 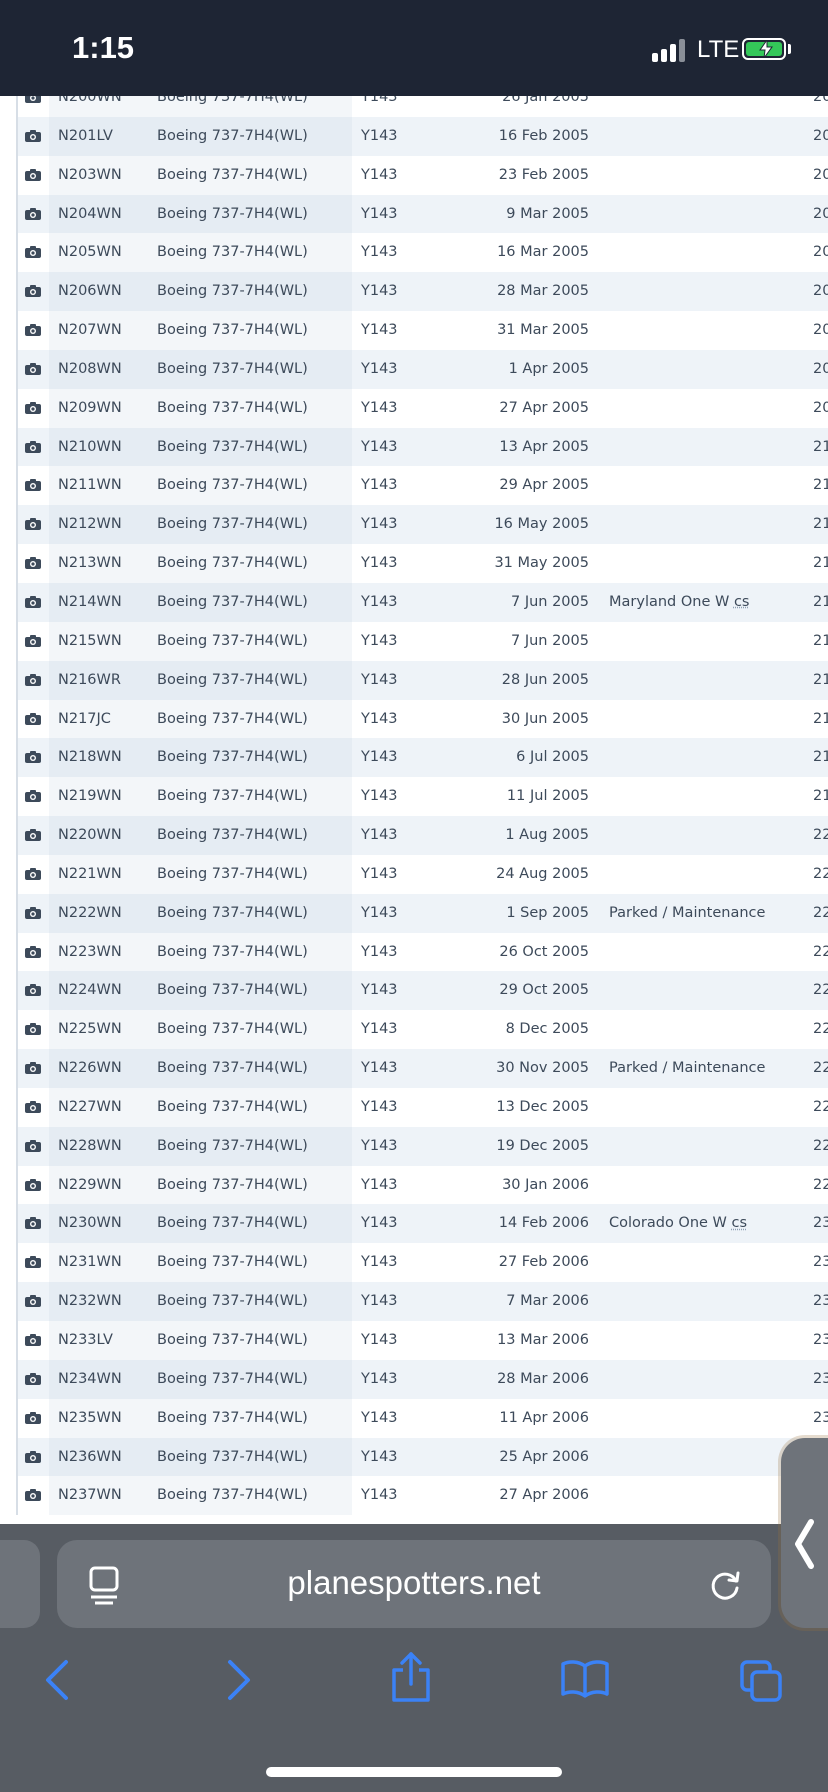 What do you see at coordinates (84, 719) in the screenshot?
I see `registration-link: N217JC` at bounding box center [84, 719].